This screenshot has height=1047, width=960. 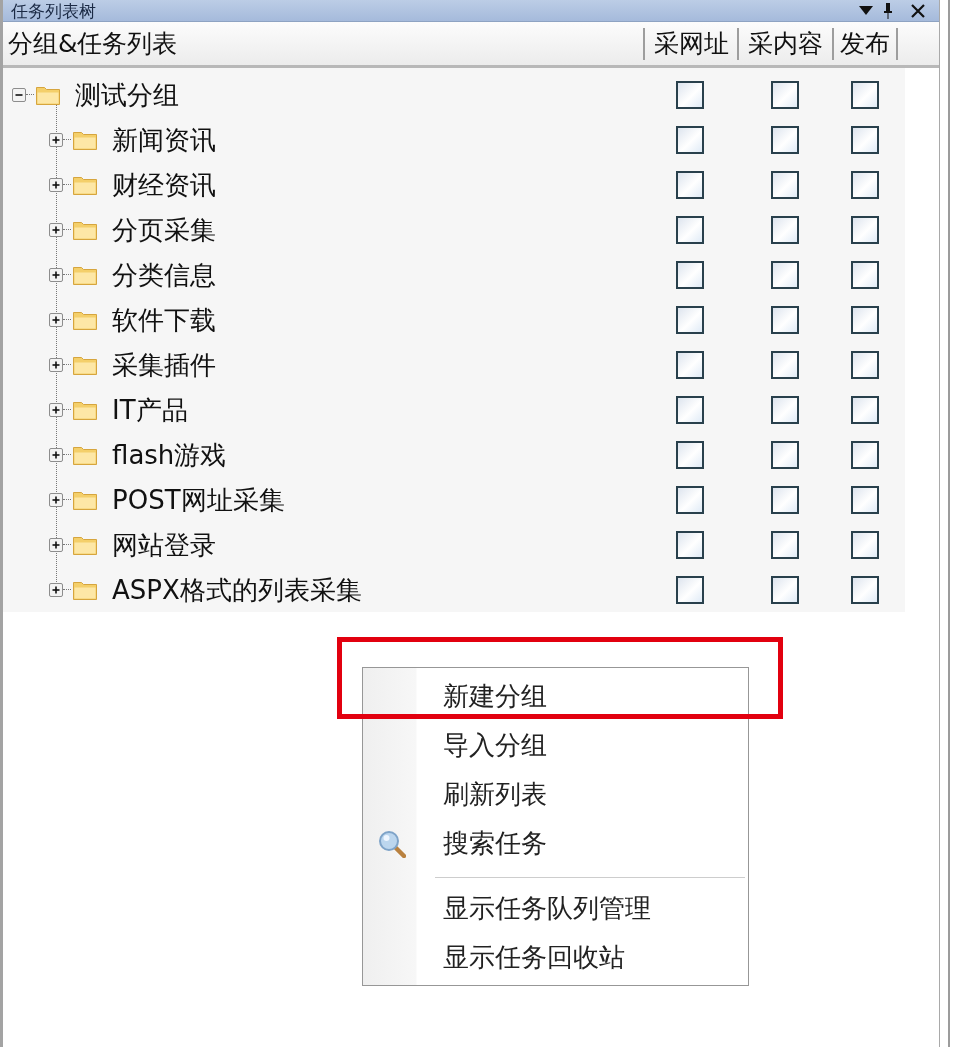 I want to click on tree-item-label: 网站登录, so click(x=164, y=544).